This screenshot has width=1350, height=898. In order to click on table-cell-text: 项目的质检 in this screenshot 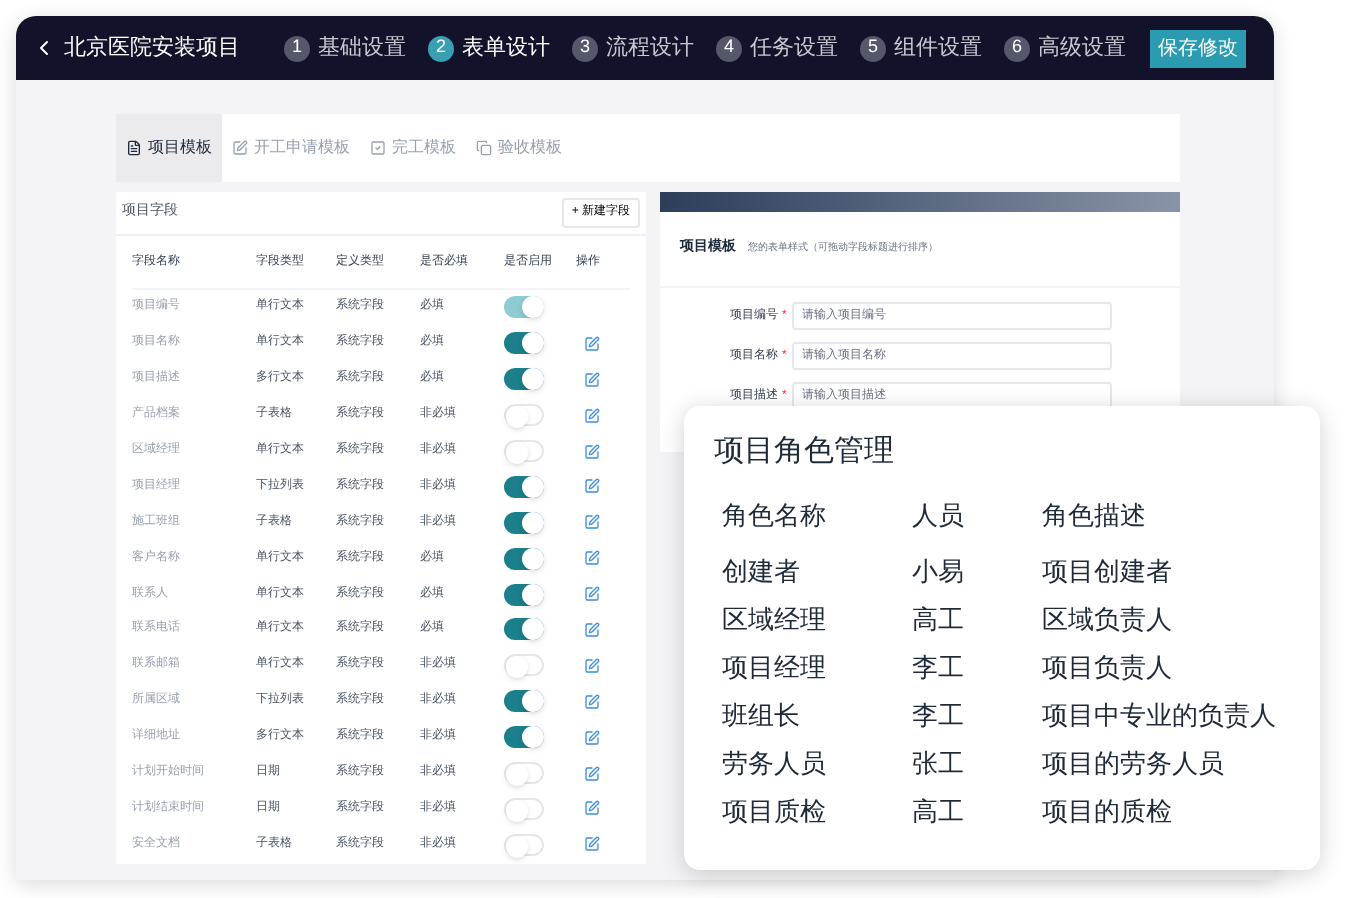, I will do `click(1108, 811)`.